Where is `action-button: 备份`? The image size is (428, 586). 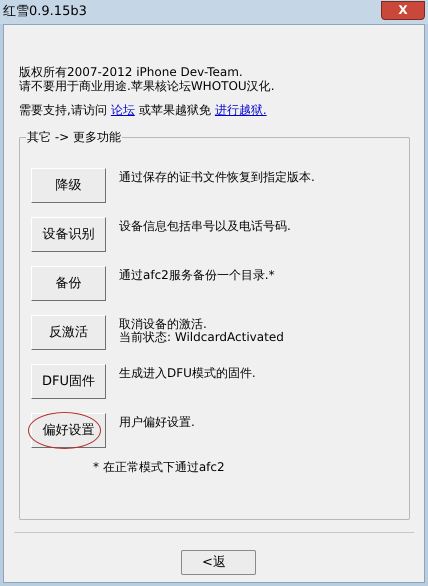 action-button: 备份 is located at coordinates (68, 283).